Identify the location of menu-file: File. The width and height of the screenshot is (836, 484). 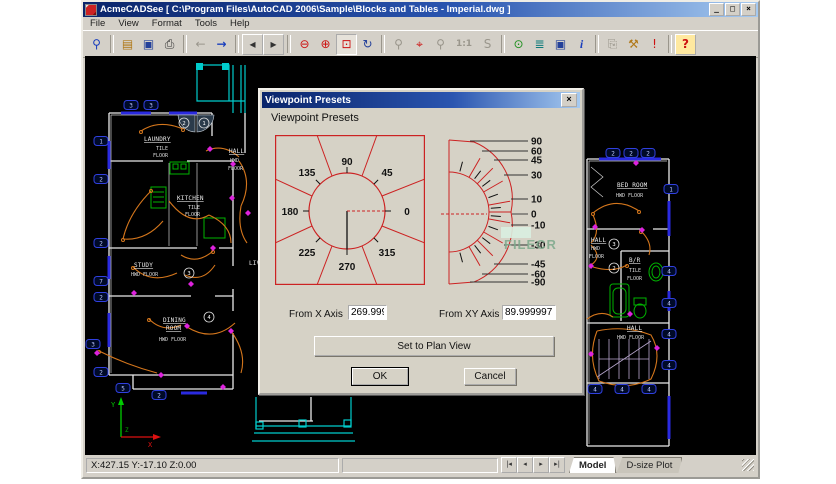
(97, 23).